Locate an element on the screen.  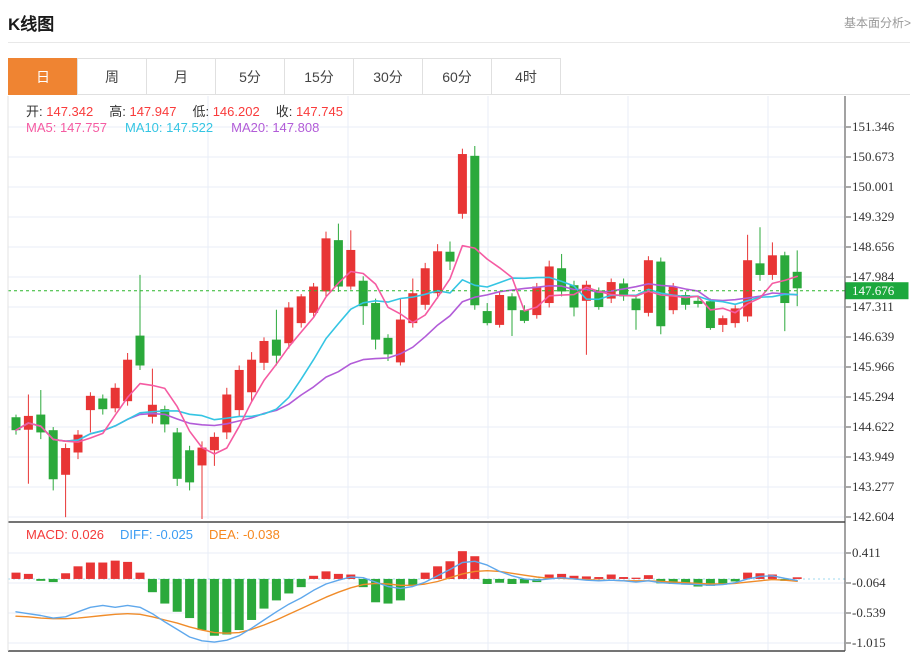
tab-period-2: 月 is located at coordinates (181, 76).